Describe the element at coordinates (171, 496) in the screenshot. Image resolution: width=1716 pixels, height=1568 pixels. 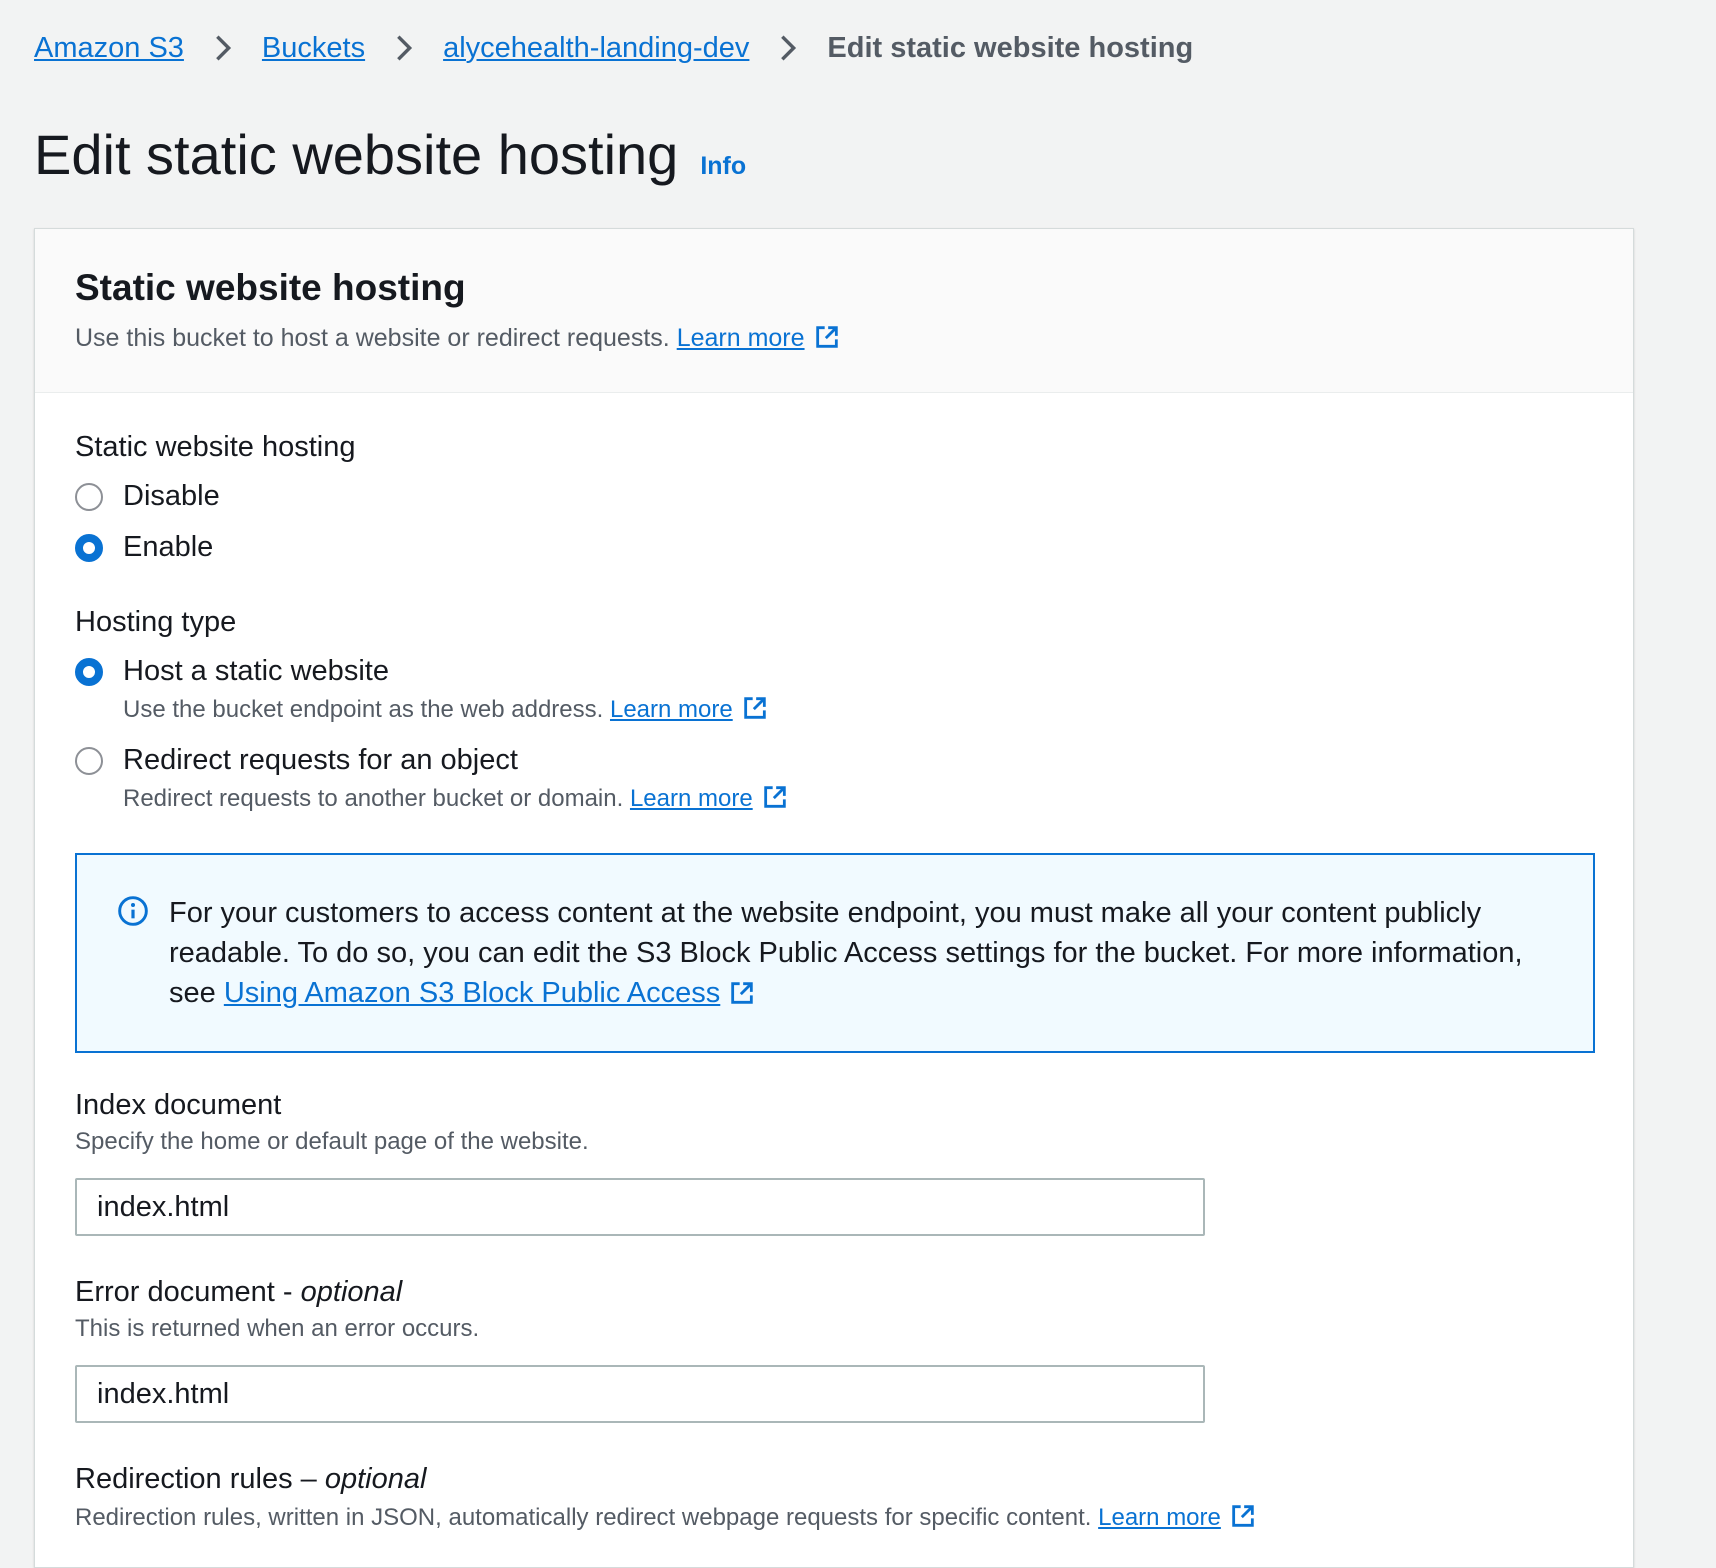
I see `radio-disable-label: Disable` at that location.